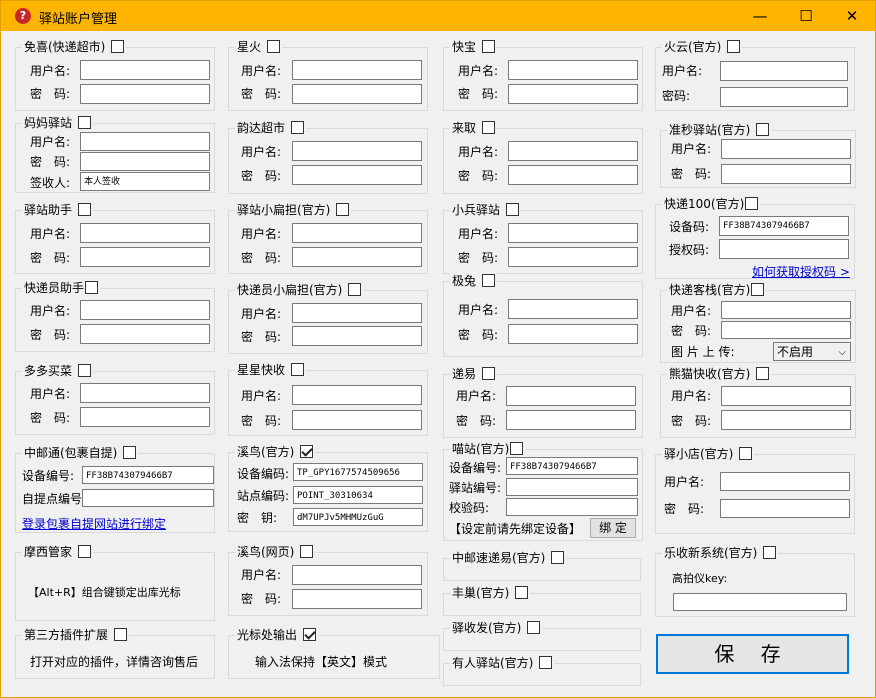  Describe the element at coordinates (613, 528) in the screenshot. I see `bind-button: 绑 定` at that location.